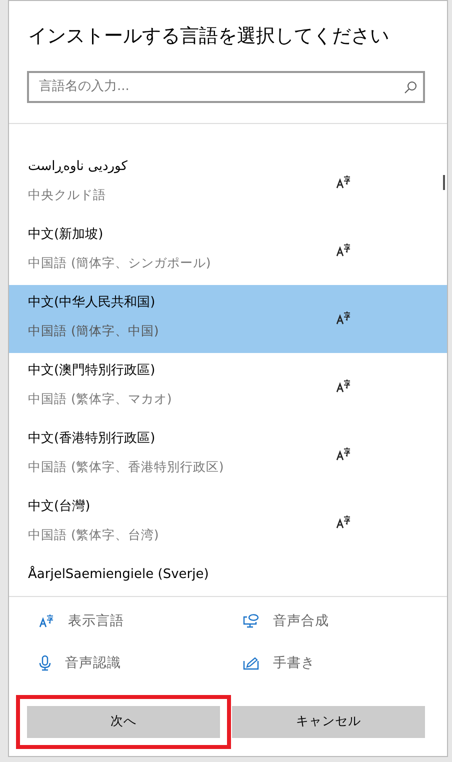 This screenshot has height=762, width=452. What do you see at coordinates (251, 663) in the screenshot?
I see `pen-icon` at bounding box center [251, 663].